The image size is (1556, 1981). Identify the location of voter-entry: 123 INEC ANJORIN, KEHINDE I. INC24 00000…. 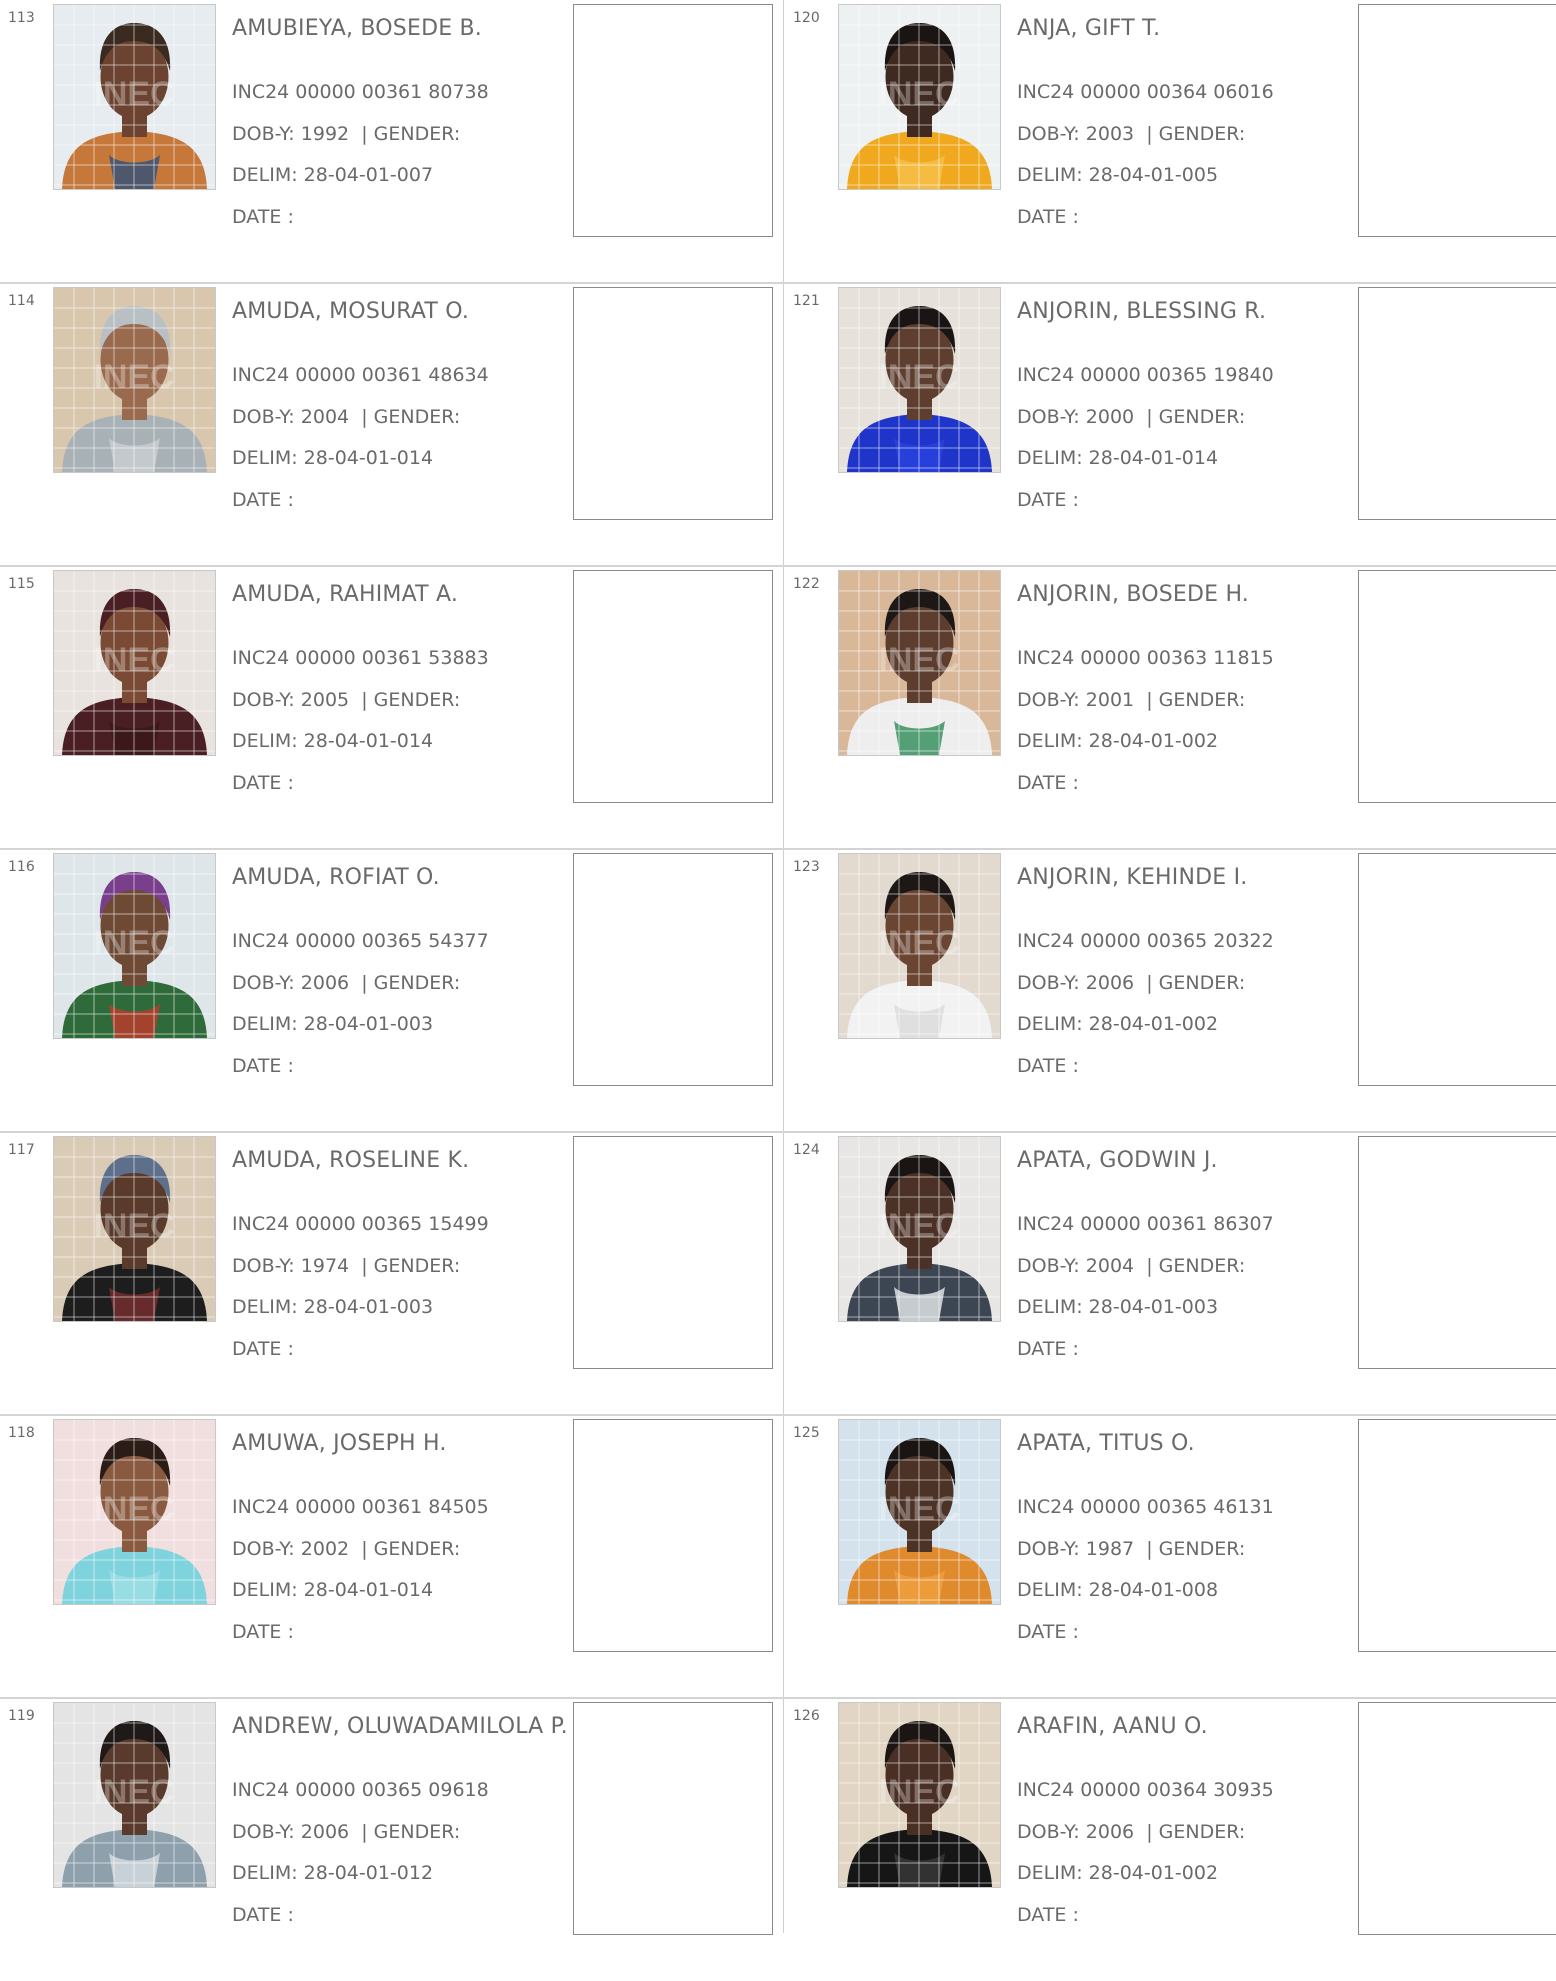
(1170, 990).